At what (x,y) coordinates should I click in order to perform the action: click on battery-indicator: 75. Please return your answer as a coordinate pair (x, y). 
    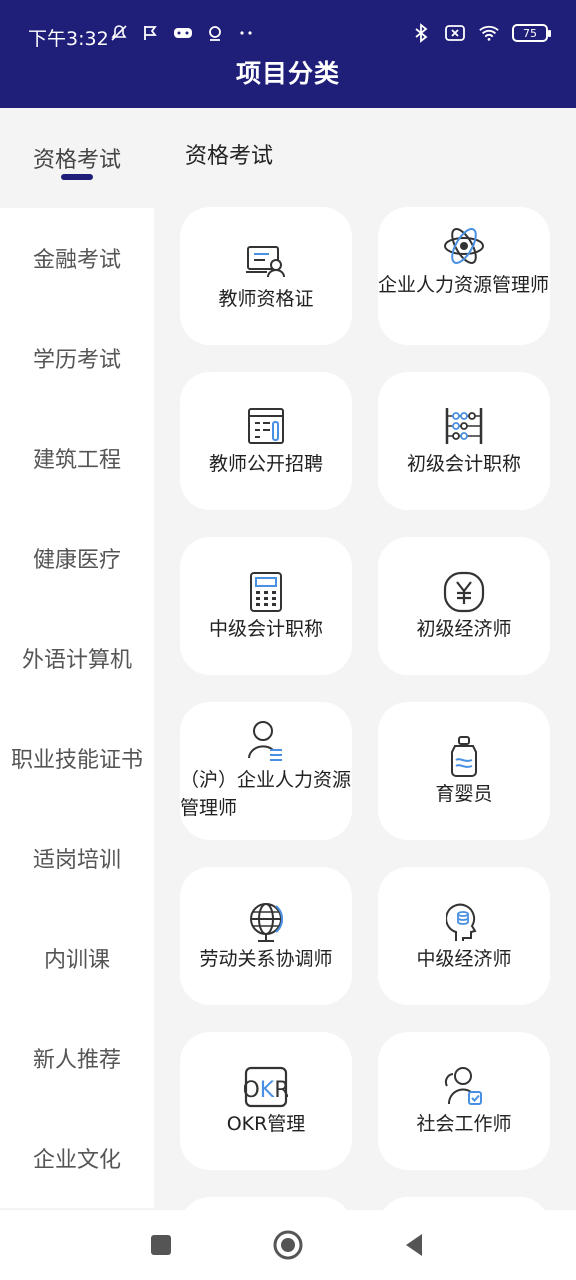
    Looking at the image, I should click on (531, 33).